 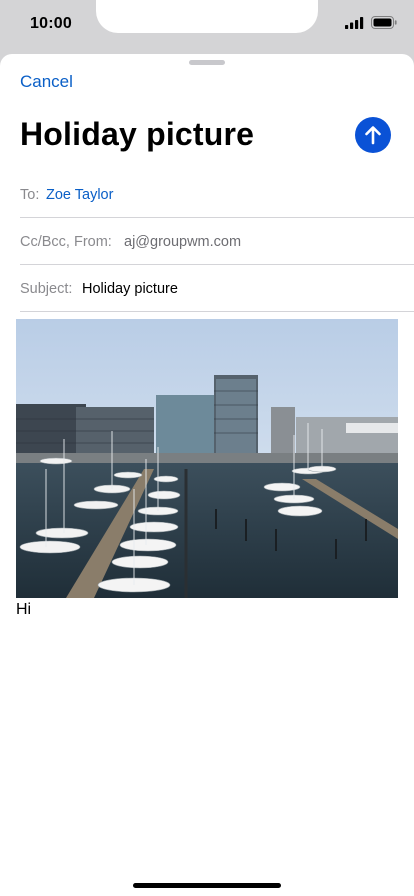 I want to click on to-field: To: Zoe Taylor, so click(x=217, y=195).